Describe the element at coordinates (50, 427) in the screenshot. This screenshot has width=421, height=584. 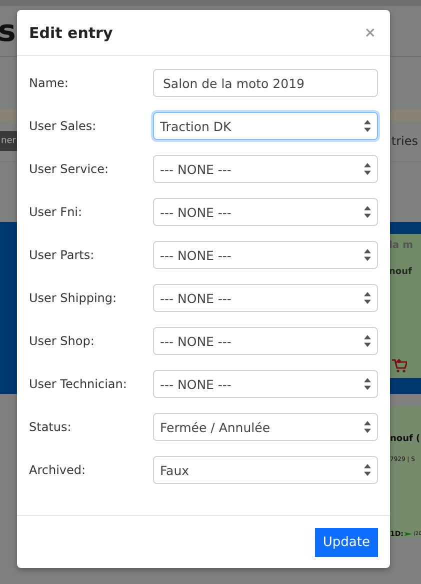
I see `field-label: Status:` at that location.